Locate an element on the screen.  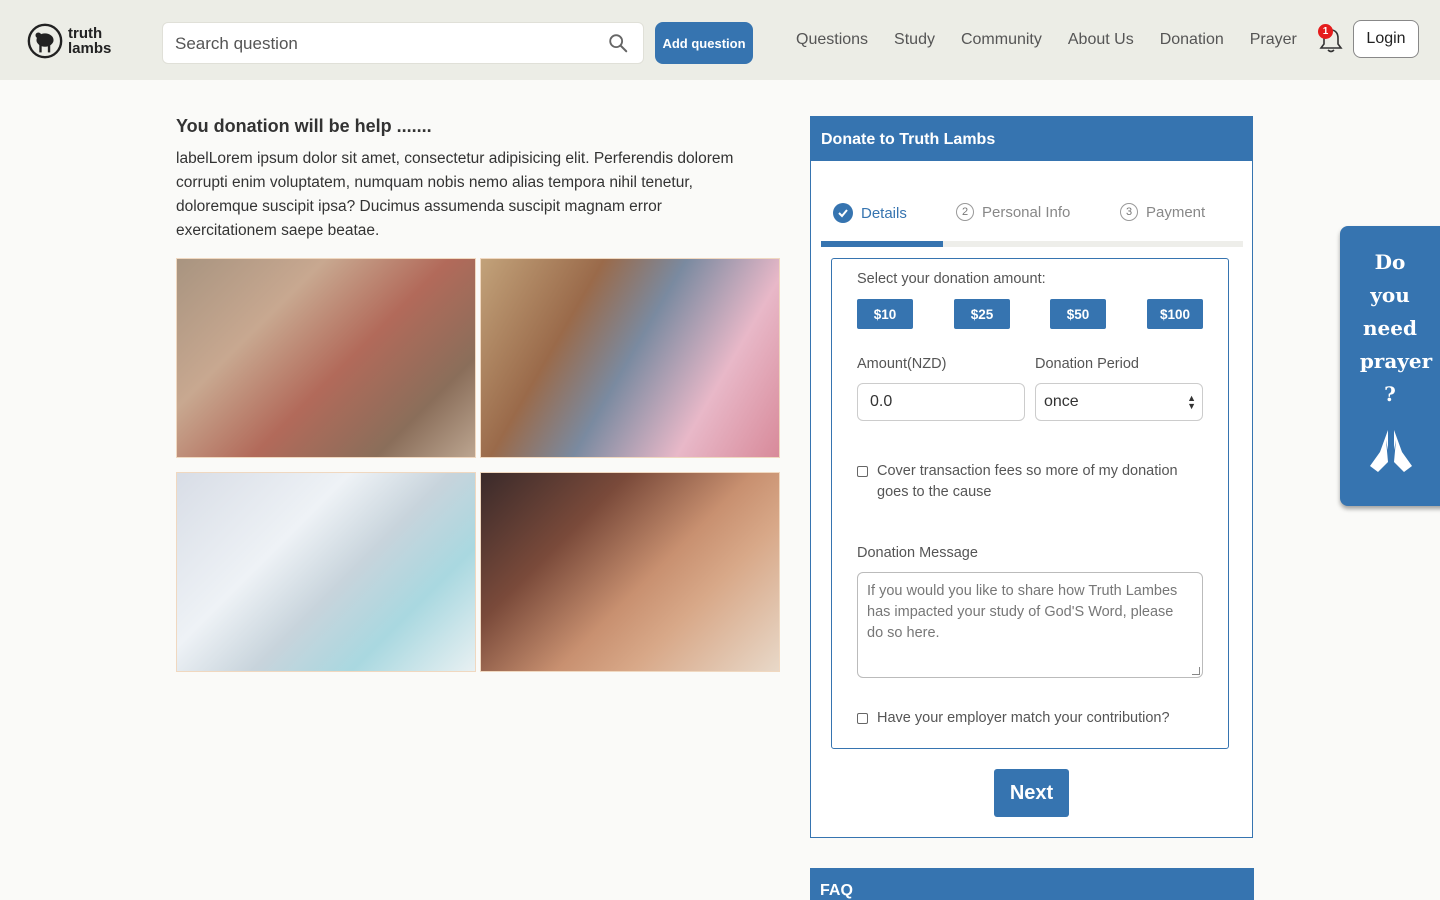
period-label: Donation Period is located at coordinates (1087, 364).